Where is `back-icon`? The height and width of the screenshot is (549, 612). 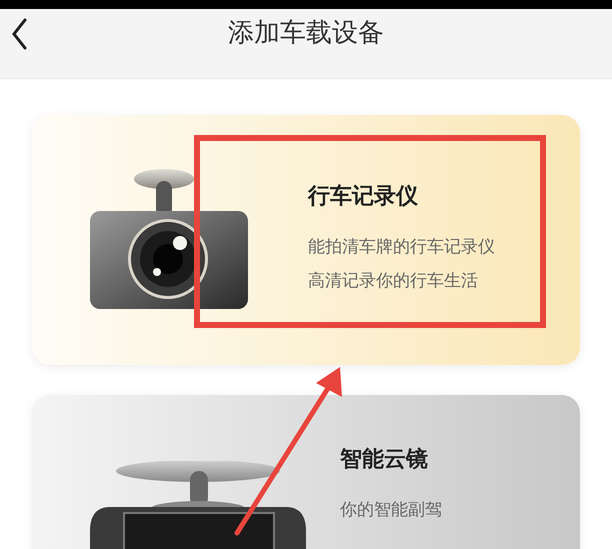 back-icon is located at coordinates (19, 34).